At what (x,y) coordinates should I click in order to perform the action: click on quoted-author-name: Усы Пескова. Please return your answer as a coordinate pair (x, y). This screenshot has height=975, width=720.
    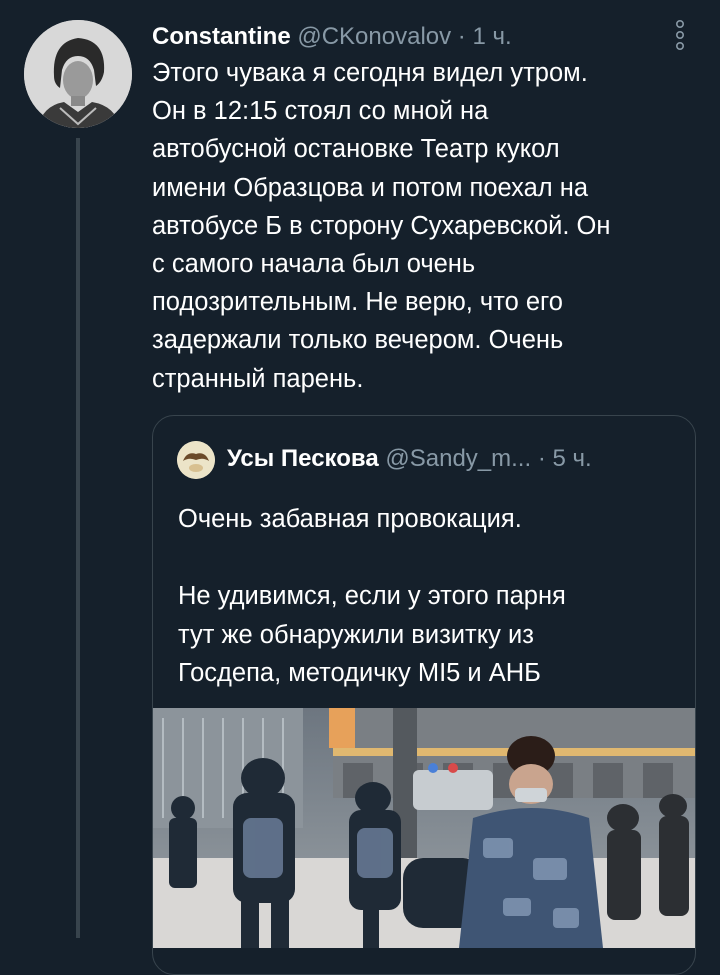
    Looking at the image, I should click on (303, 458).